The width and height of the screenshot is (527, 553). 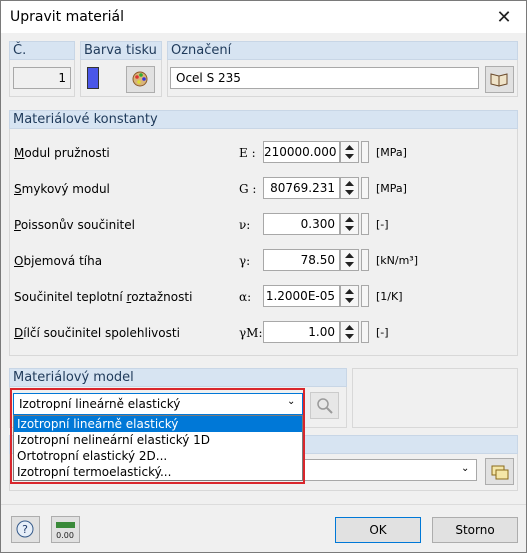 I want to click on model-select: Izotropní lineárně elastický, so click(x=158, y=404).